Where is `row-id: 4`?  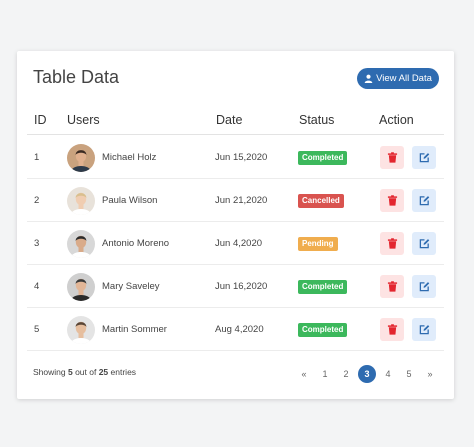
row-id: 4 is located at coordinates (37, 286).